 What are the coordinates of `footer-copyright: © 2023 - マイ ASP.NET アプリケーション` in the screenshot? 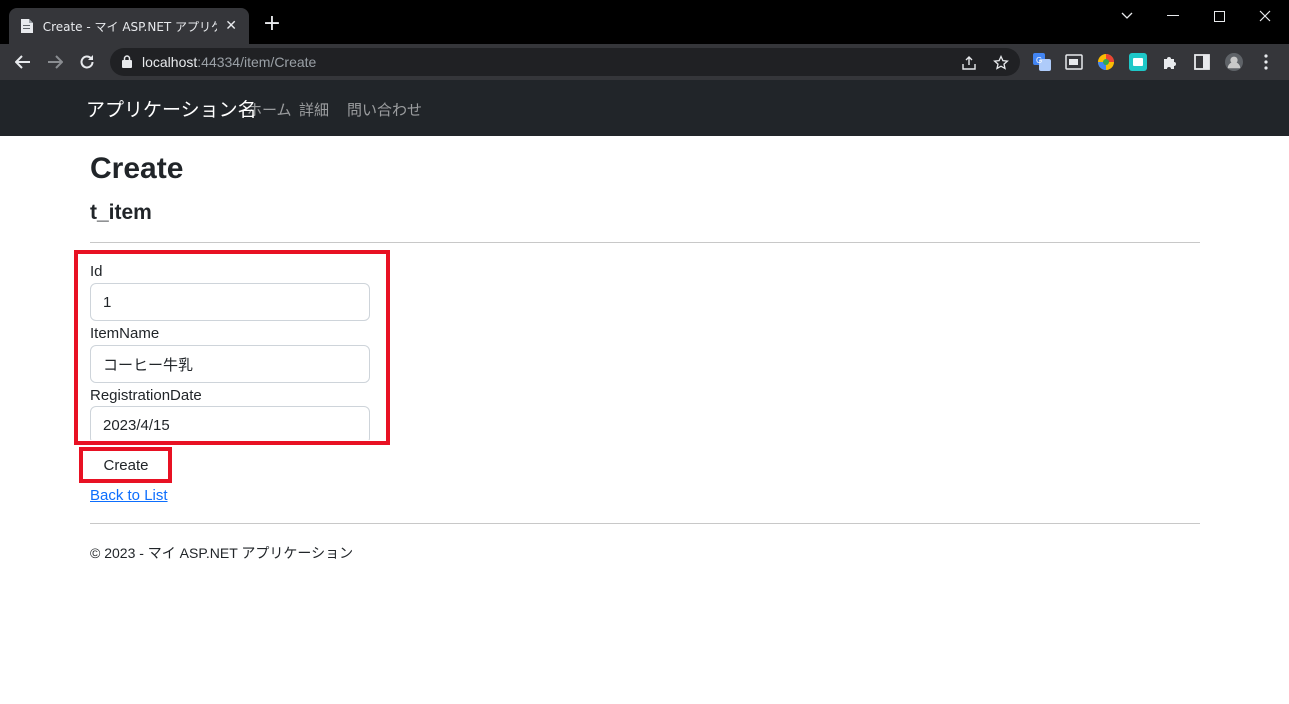 It's located at (222, 553).